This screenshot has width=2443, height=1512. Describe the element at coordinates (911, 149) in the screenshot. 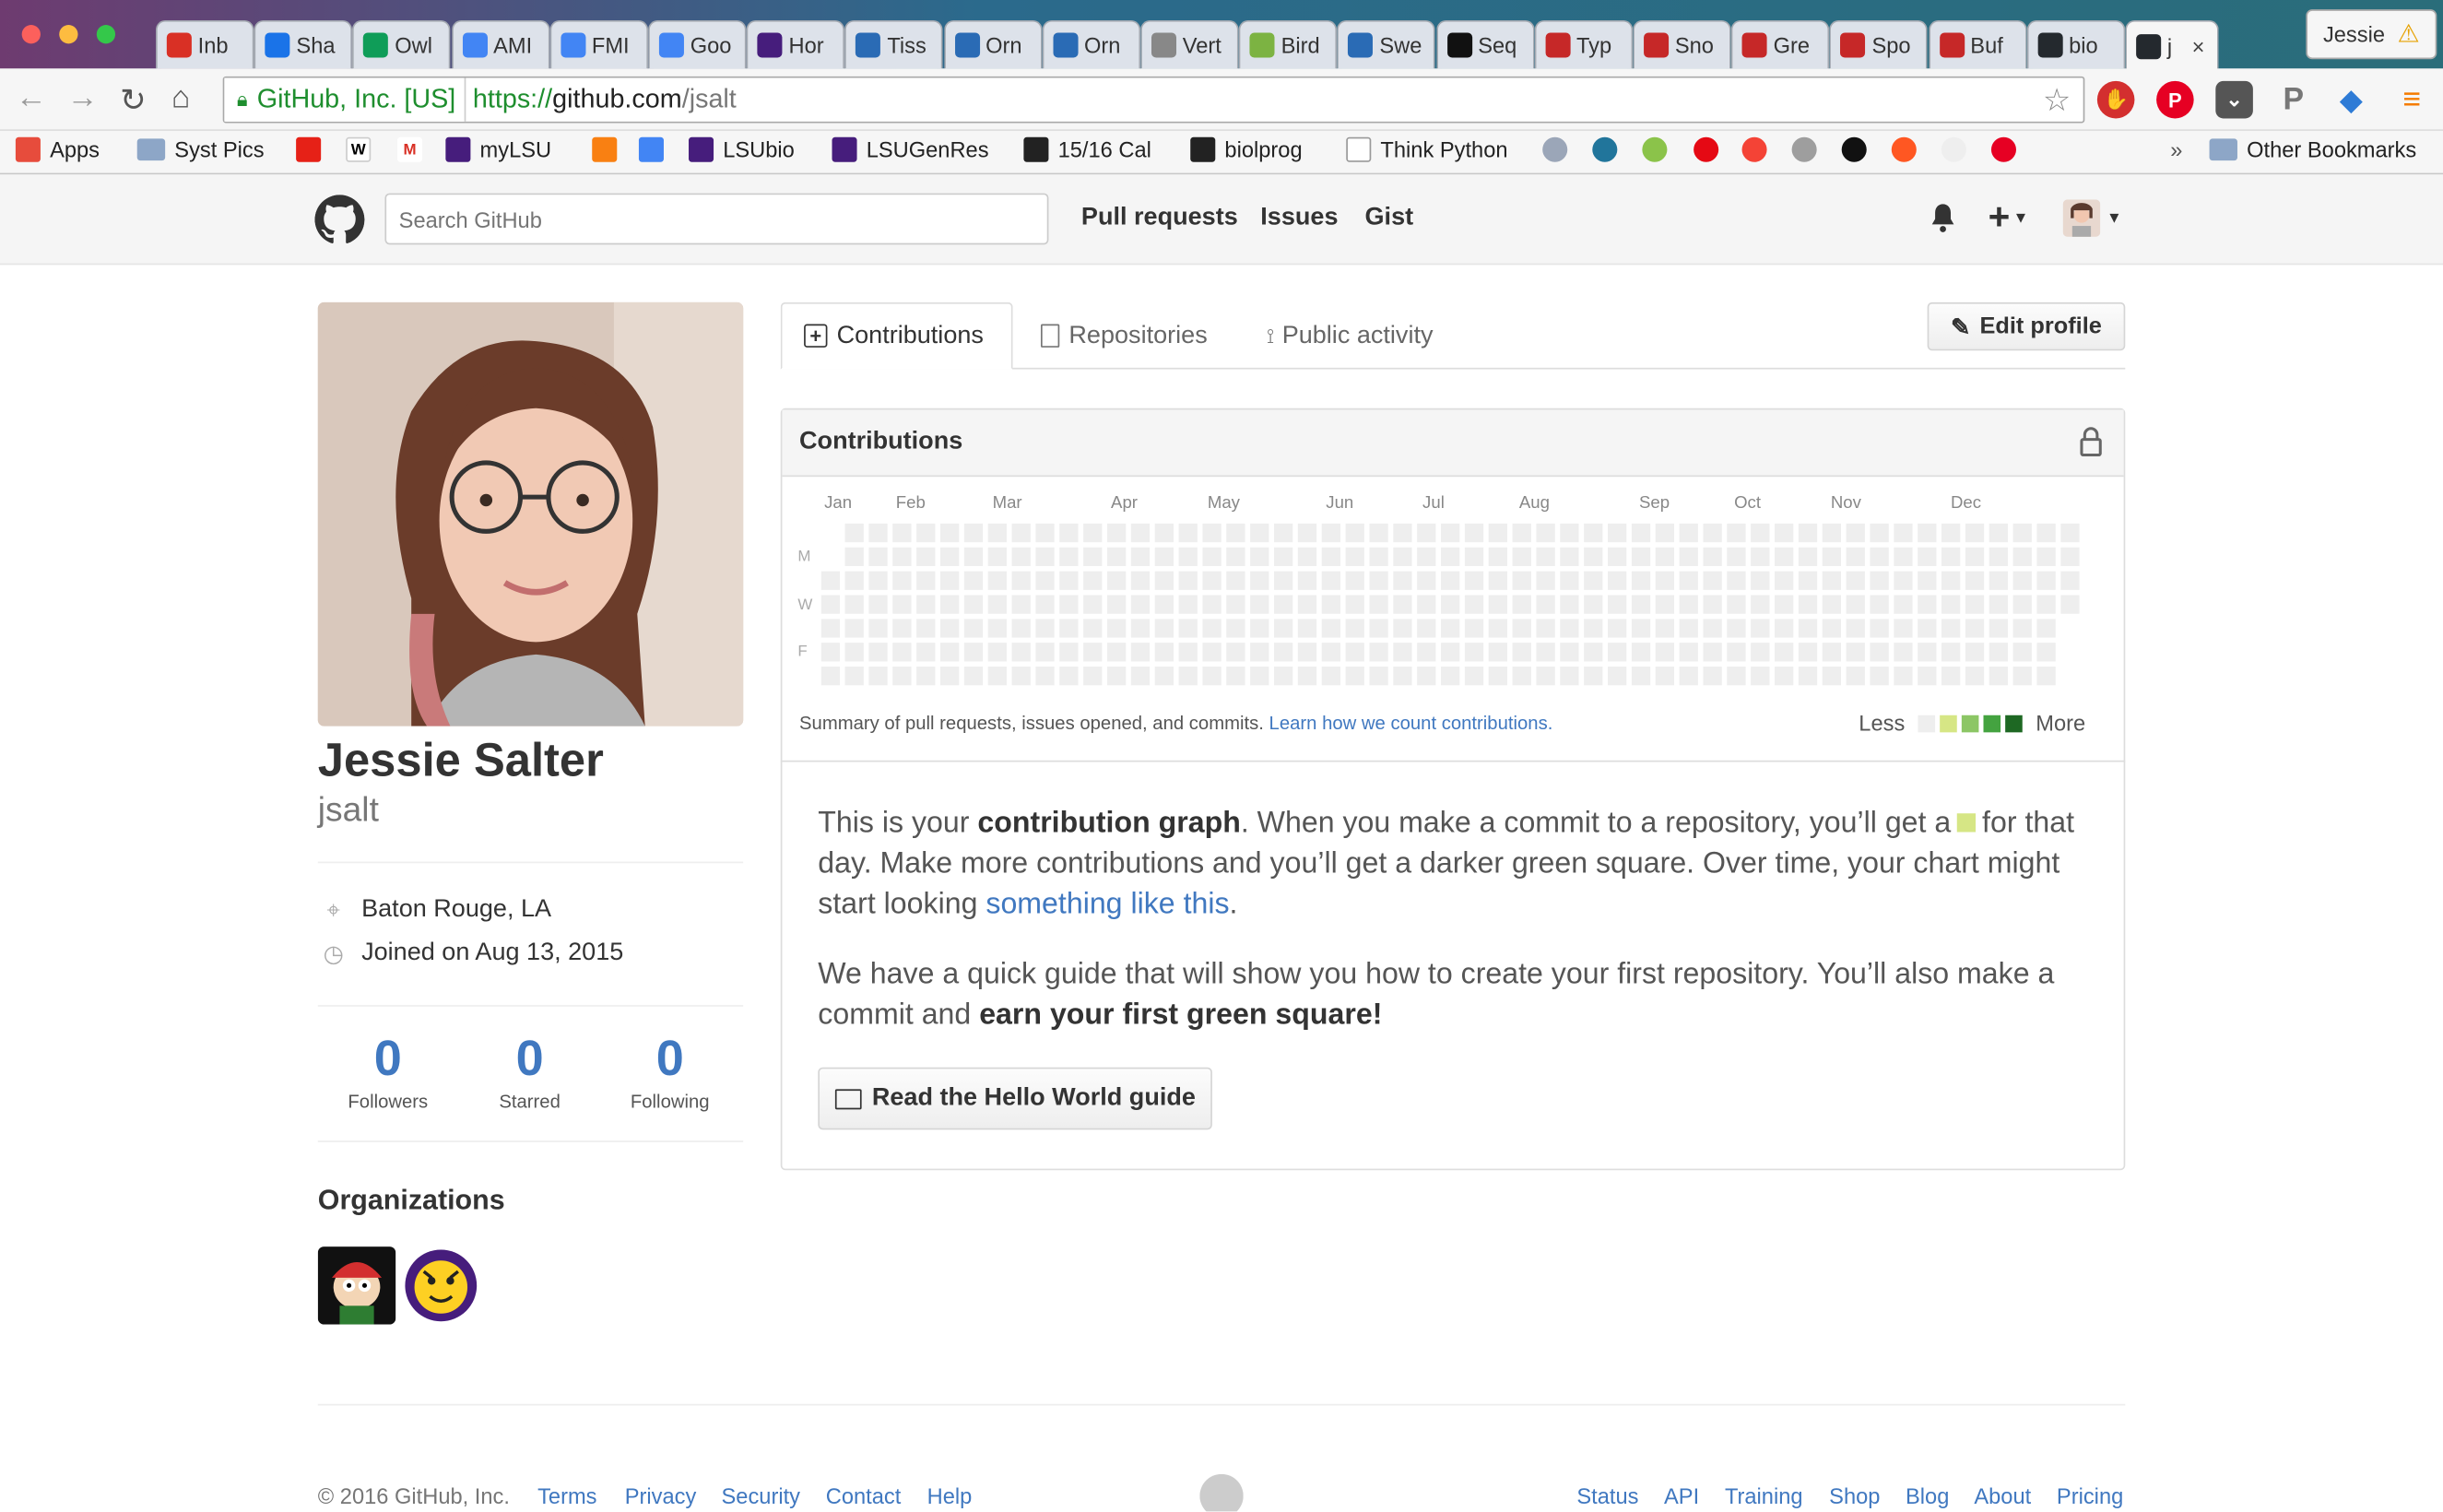

I see `bookmark-item: LSUGenRes` at that location.